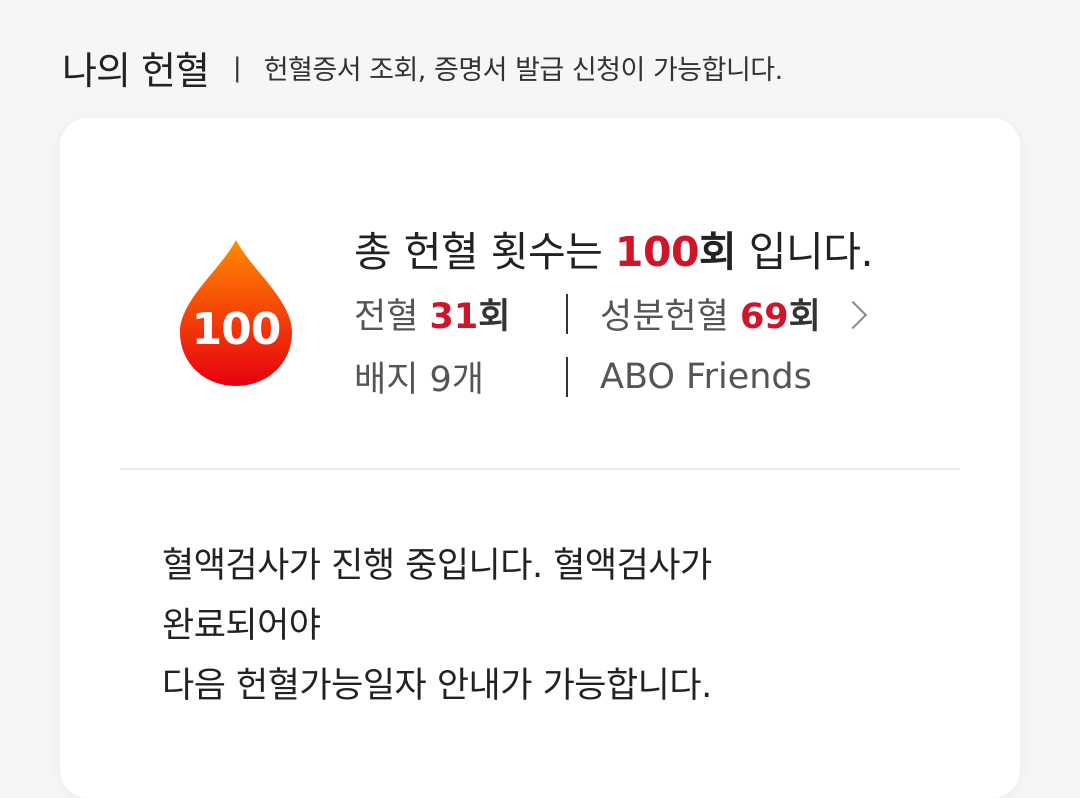 This screenshot has height=798, width=1080. Describe the element at coordinates (764, 317) in the screenshot. I see `component-count: 69` at that location.